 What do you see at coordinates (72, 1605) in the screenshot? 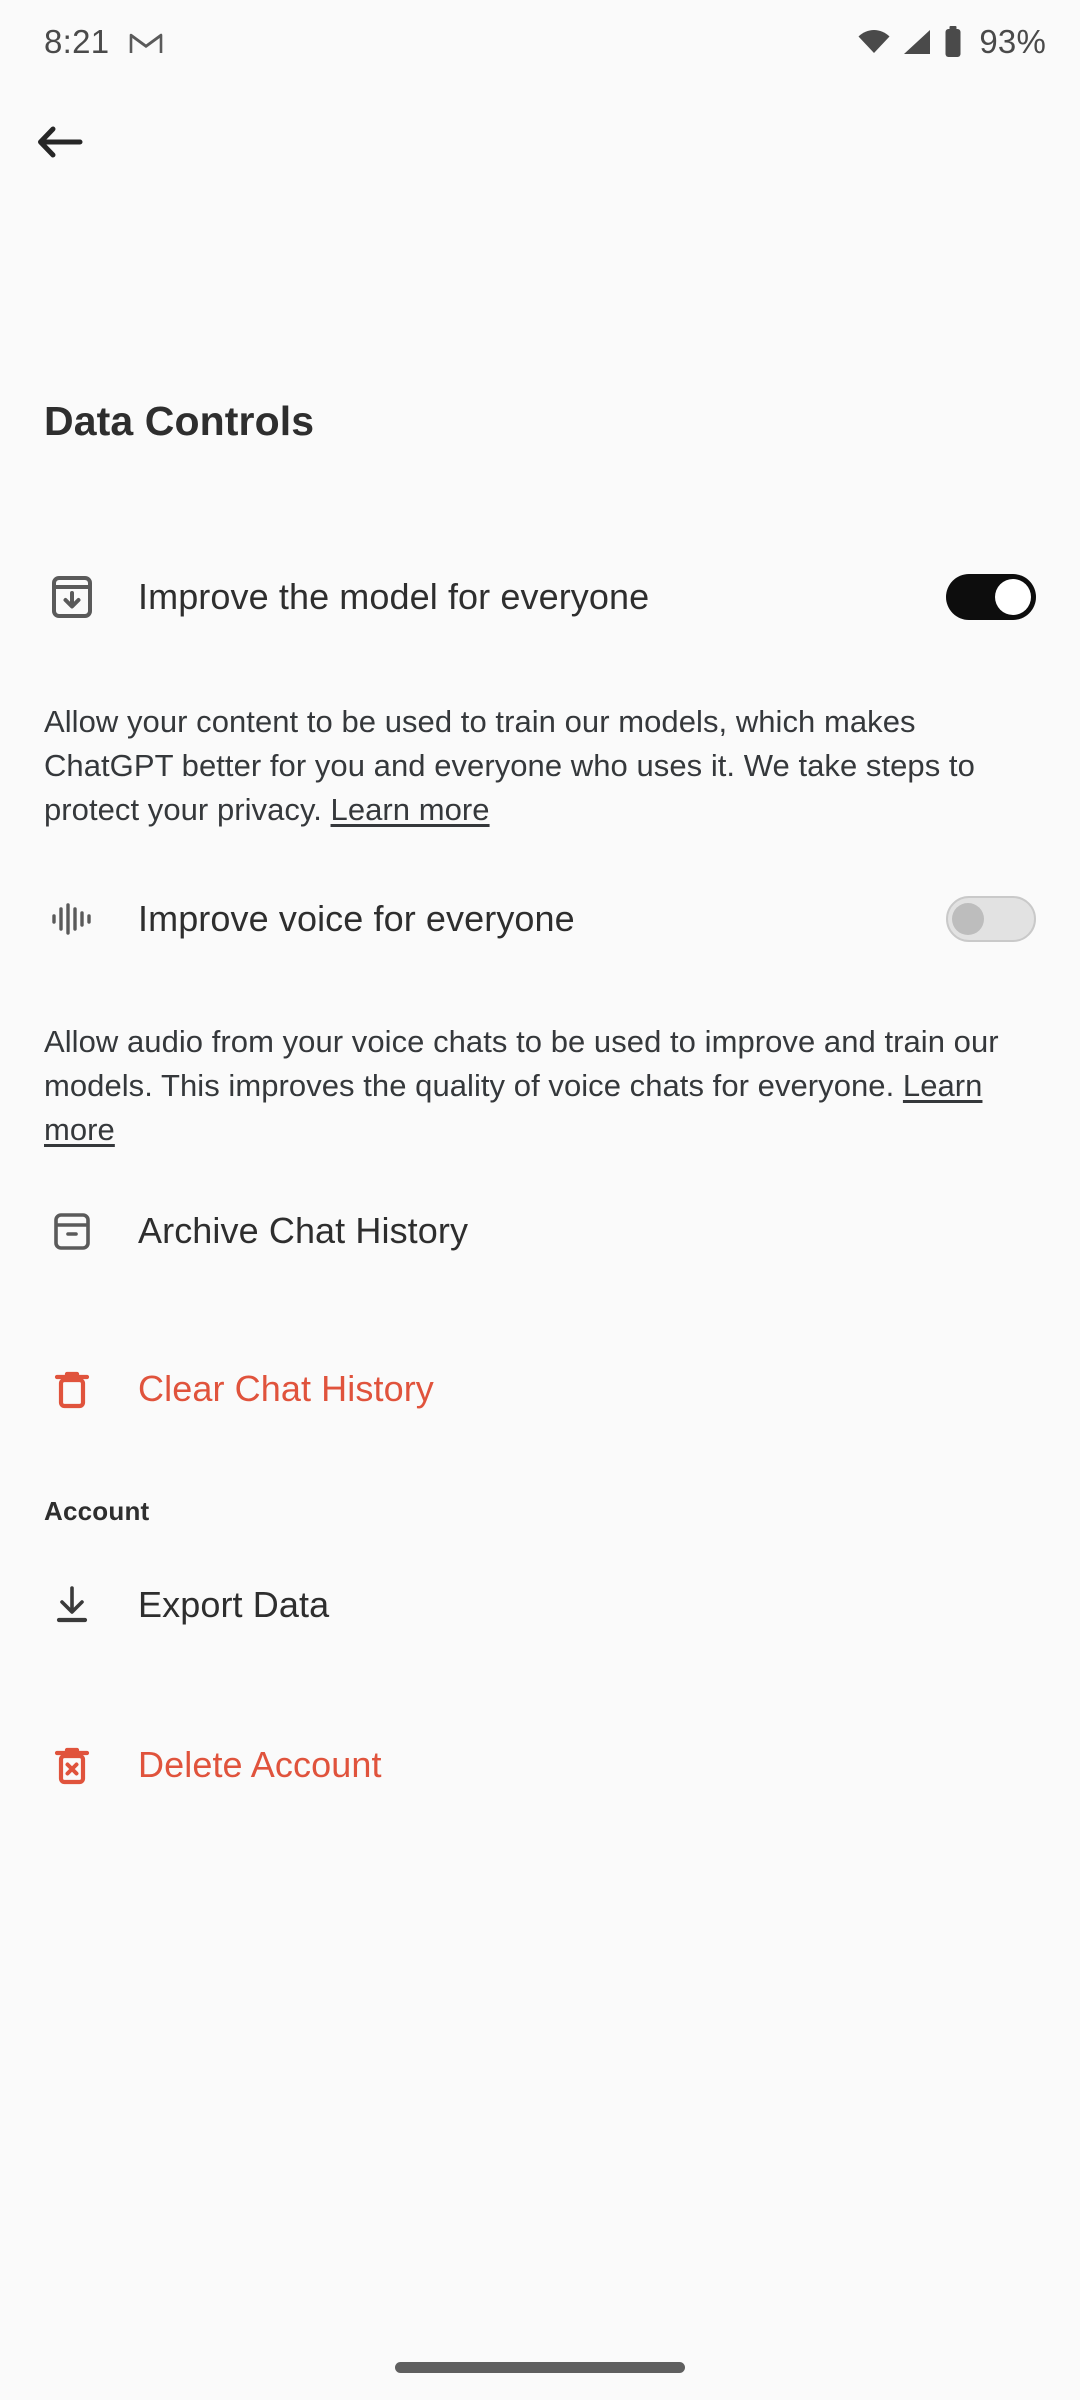
I see `download-icon` at bounding box center [72, 1605].